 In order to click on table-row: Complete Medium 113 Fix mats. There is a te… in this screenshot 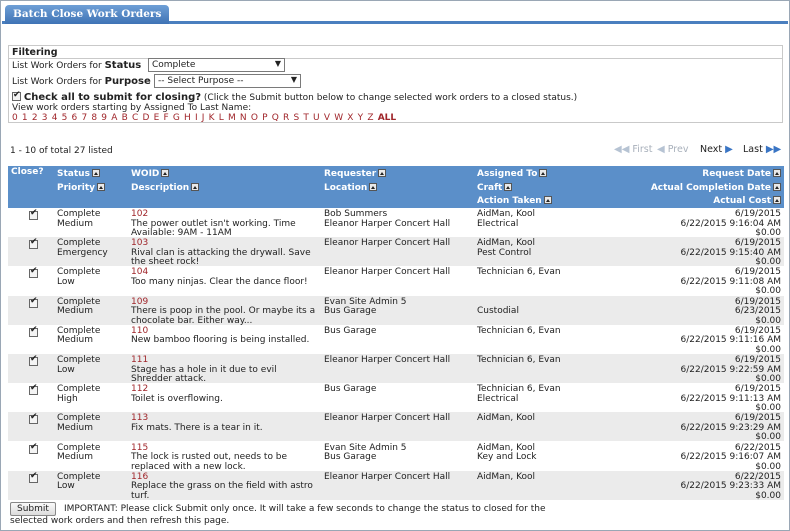, I will do `click(396, 427)`.